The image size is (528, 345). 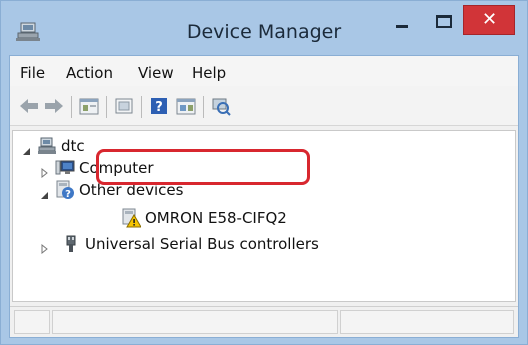 What do you see at coordinates (131, 218) in the screenshot?
I see `warning-device-icon` at bounding box center [131, 218].